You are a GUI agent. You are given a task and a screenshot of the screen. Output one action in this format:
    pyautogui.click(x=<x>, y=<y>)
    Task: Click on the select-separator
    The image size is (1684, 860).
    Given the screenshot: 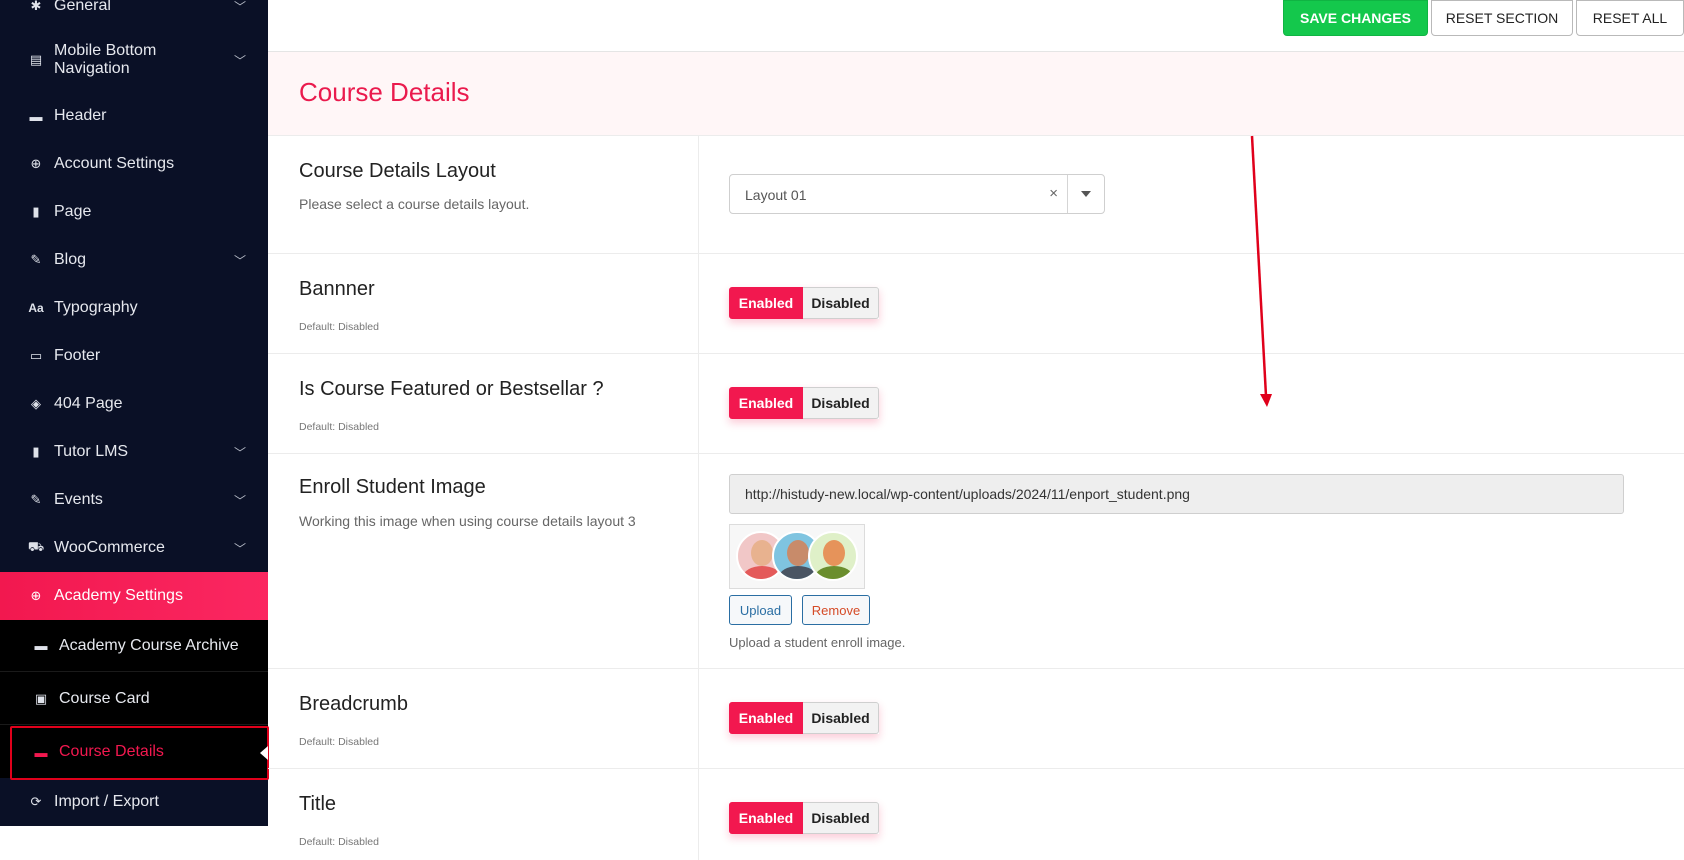 What is the action you would take?
    pyautogui.click(x=1067, y=194)
    